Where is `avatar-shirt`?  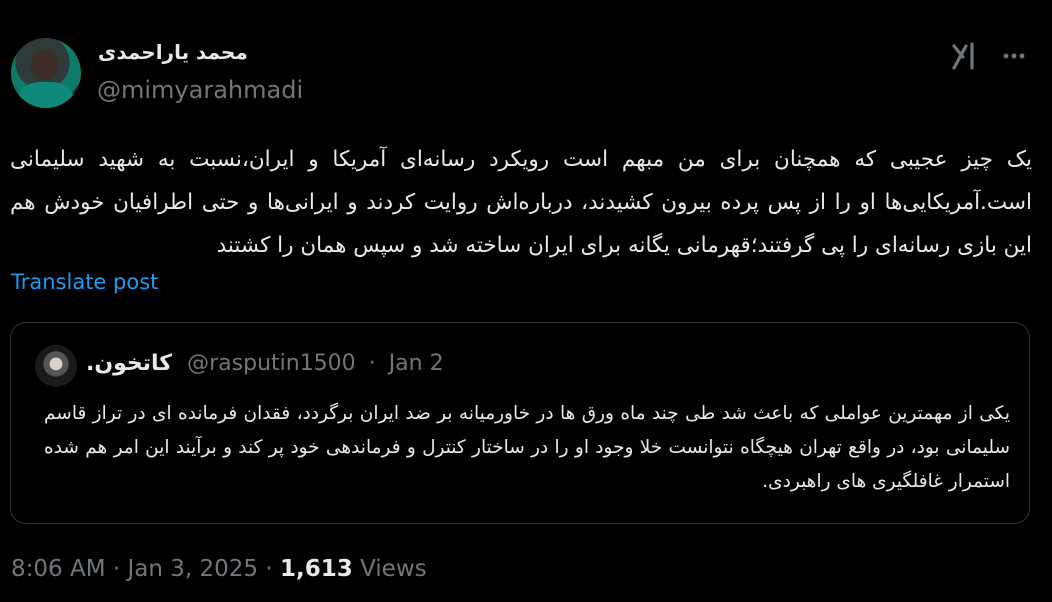 avatar-shirt is located at coordinates (46, 95).